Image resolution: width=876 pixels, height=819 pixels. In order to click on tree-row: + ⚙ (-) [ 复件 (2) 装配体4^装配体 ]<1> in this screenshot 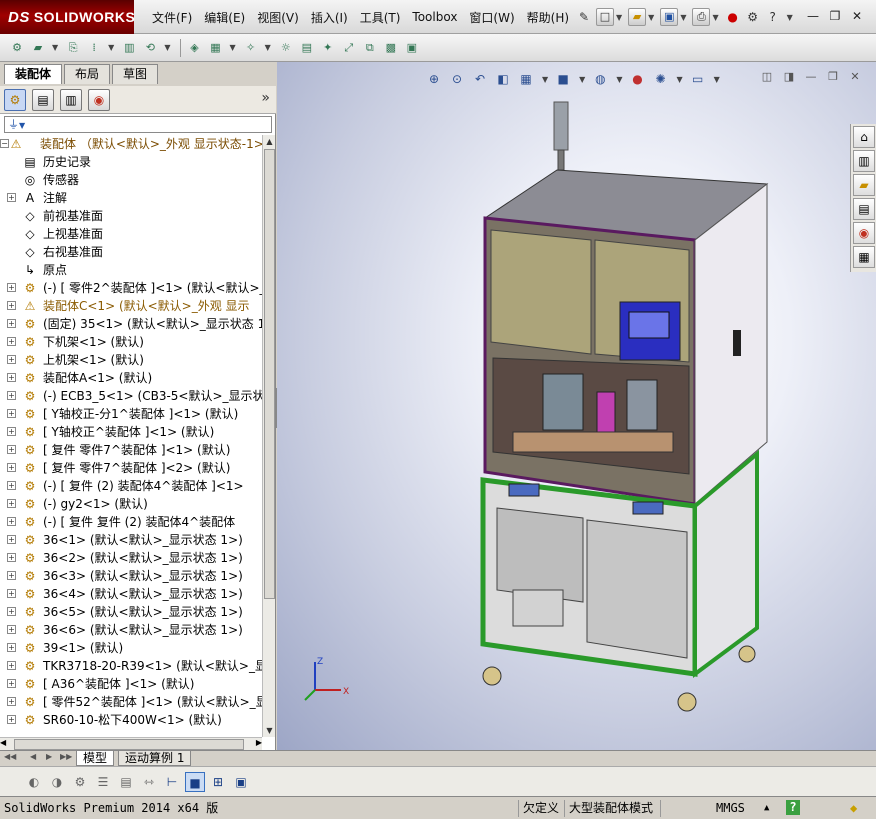, I will do `click(131, 486)`.